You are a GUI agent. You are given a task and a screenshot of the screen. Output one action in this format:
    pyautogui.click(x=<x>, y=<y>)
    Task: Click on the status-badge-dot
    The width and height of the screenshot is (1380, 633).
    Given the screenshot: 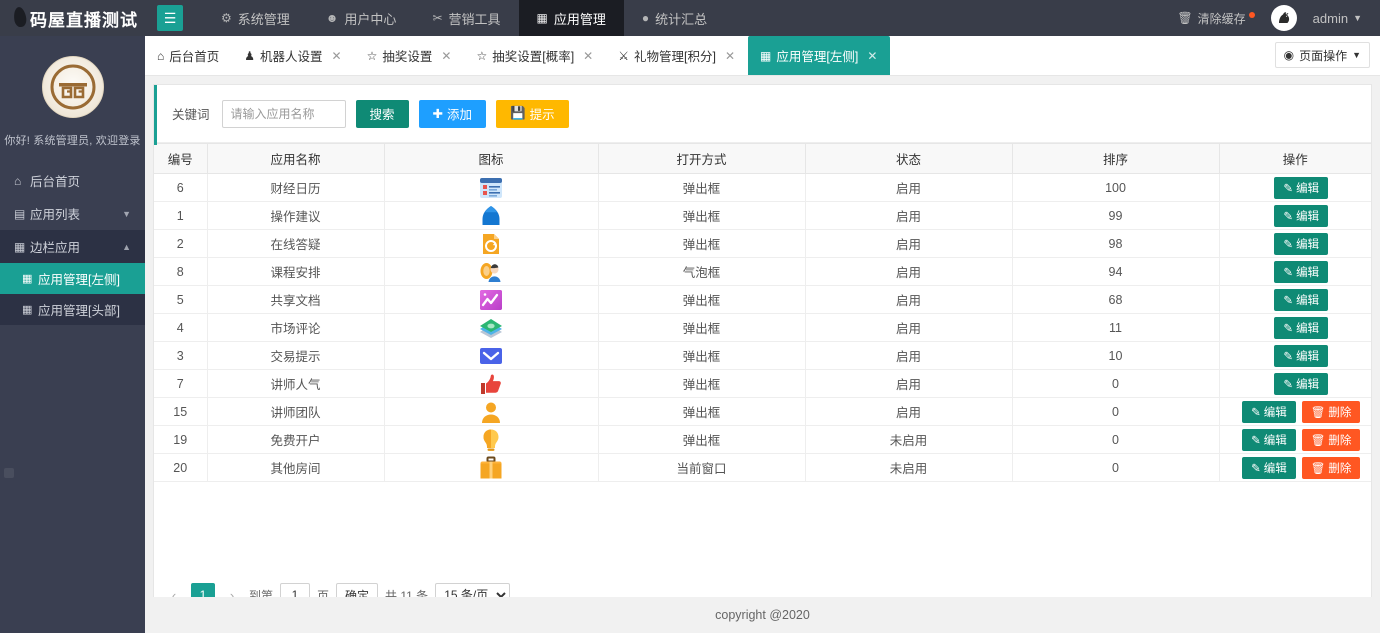 What is the action you would take?
    pyautogui.click(x=1251, y=14)
    